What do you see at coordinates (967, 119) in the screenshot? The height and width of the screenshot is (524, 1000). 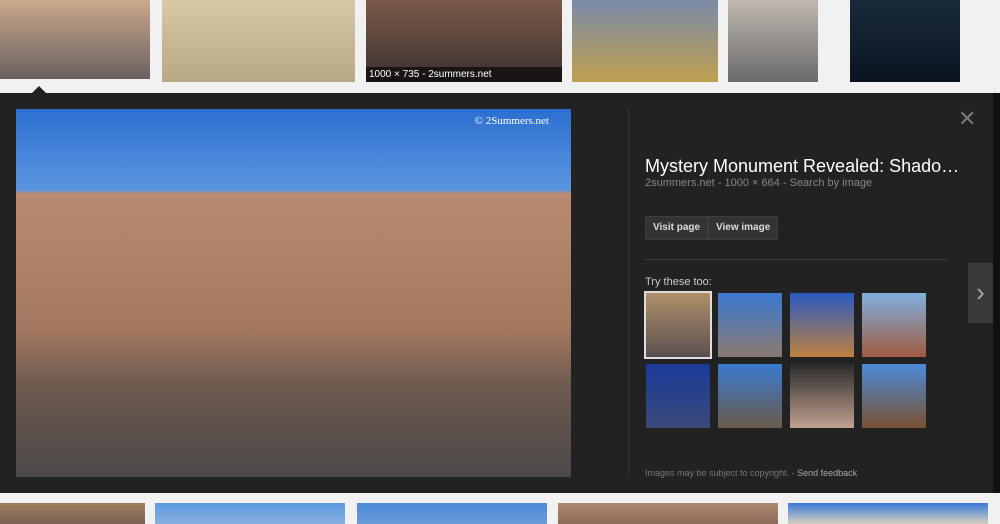 I see `close-icon: ✕` at bounding box center [967, 119].